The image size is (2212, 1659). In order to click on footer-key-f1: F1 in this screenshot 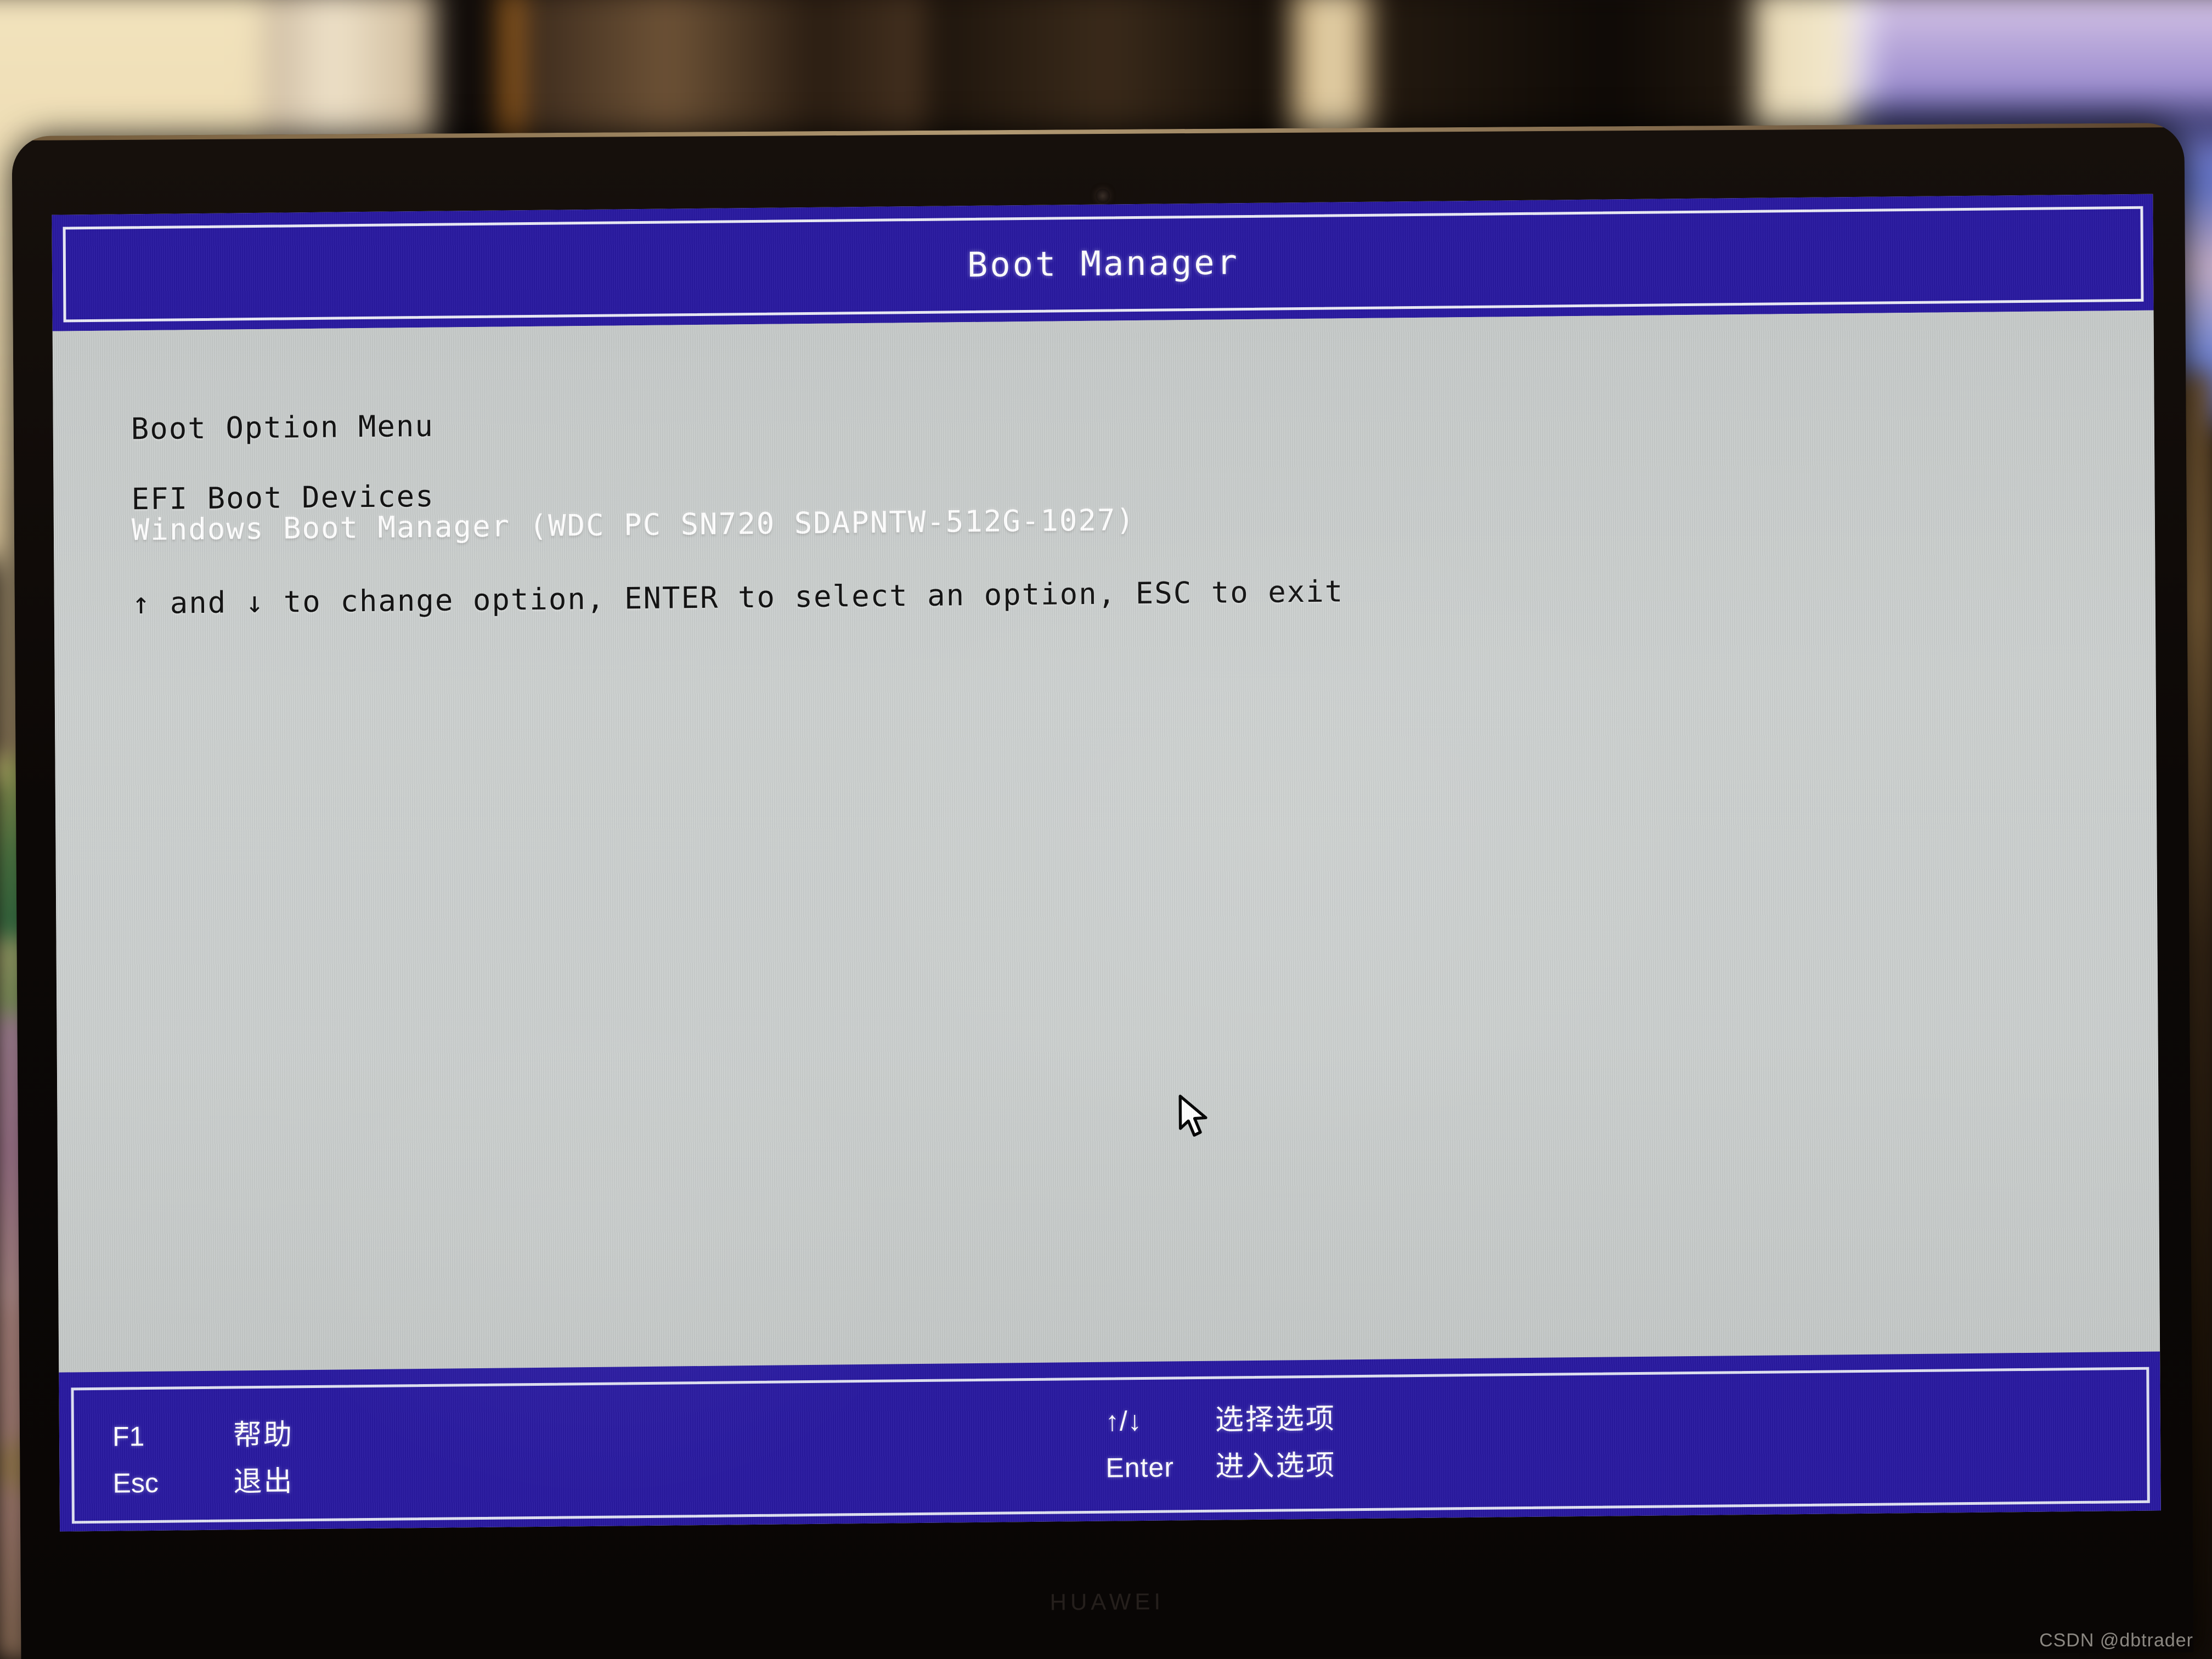, I will do `click(128, 1437)`.